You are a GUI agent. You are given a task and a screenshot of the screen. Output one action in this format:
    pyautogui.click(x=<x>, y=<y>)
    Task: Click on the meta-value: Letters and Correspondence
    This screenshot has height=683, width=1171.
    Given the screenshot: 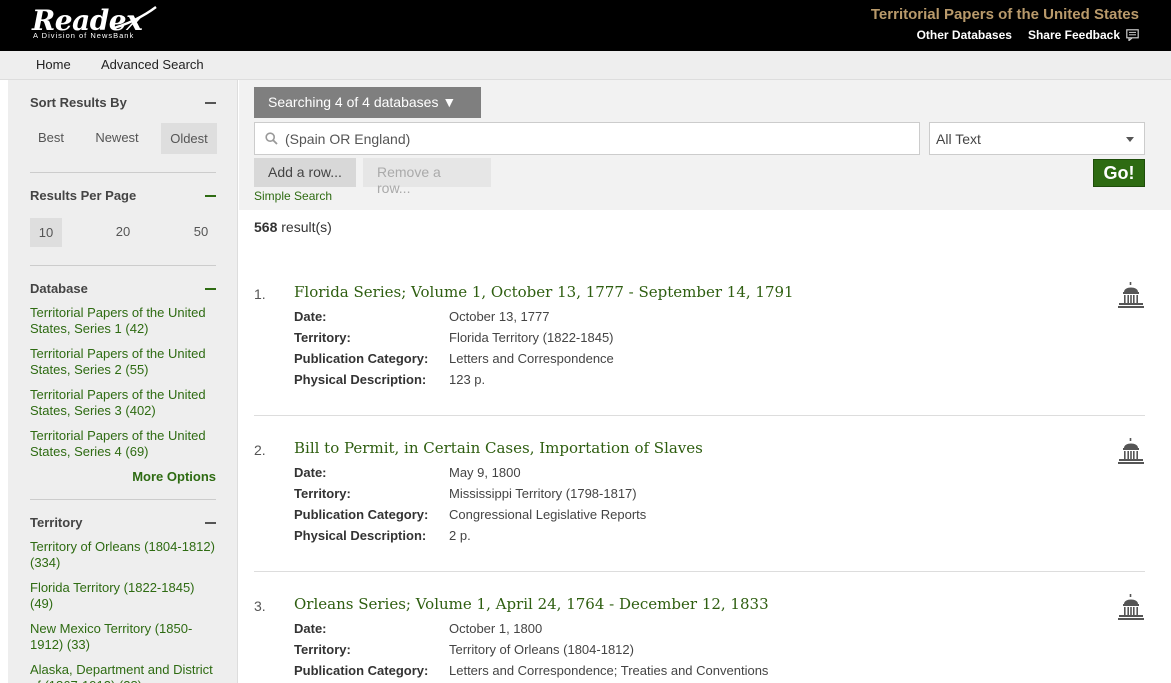 What is the action you would take?
    pyautogui.click(x=531, y=358)
    